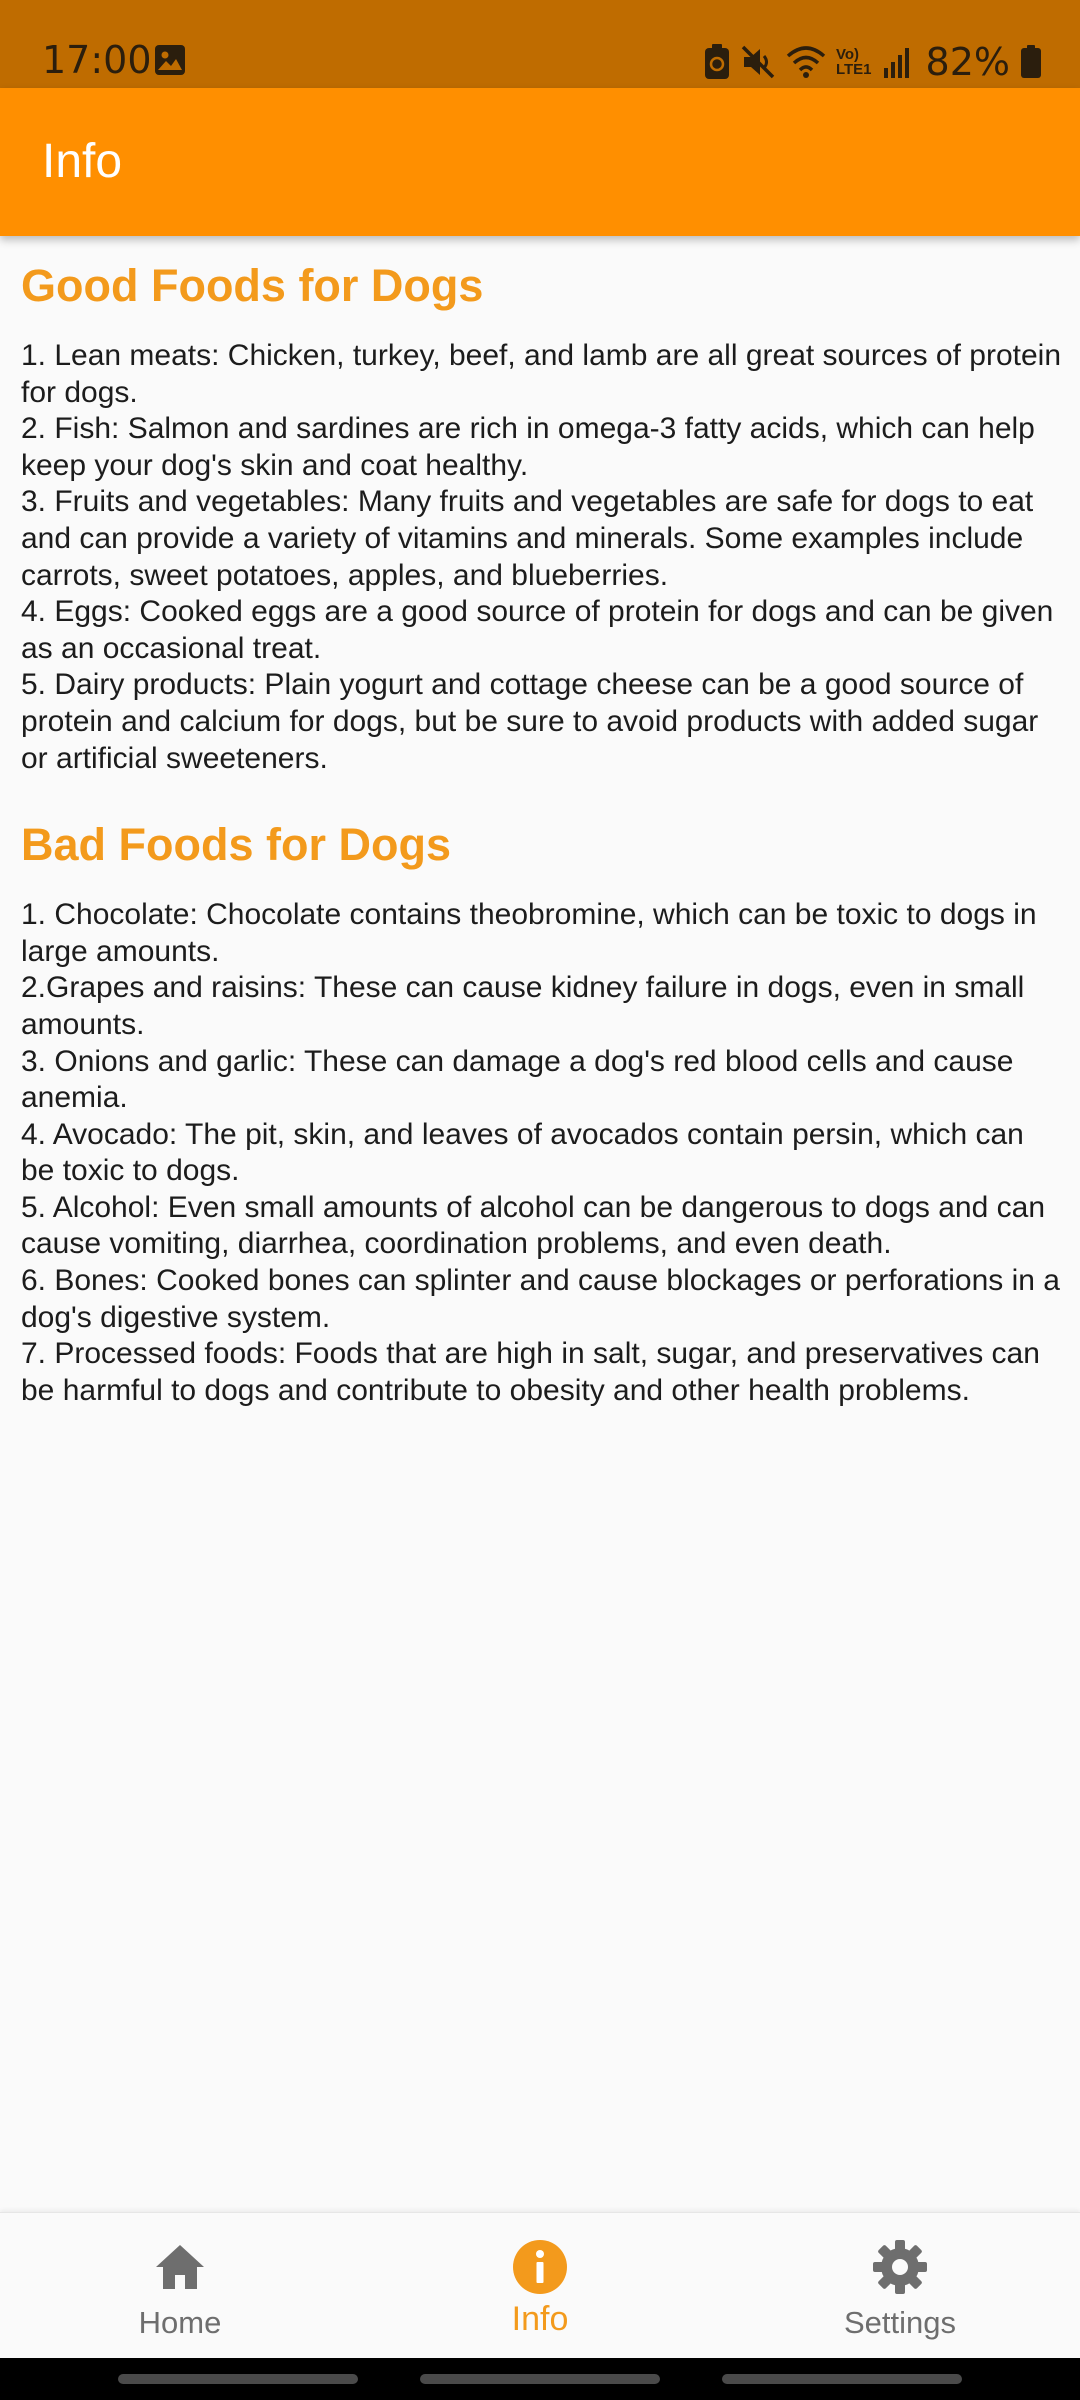  Describe the element at coordinates (170, 60) in the screenshot. I see `gallery-icon` at that location.